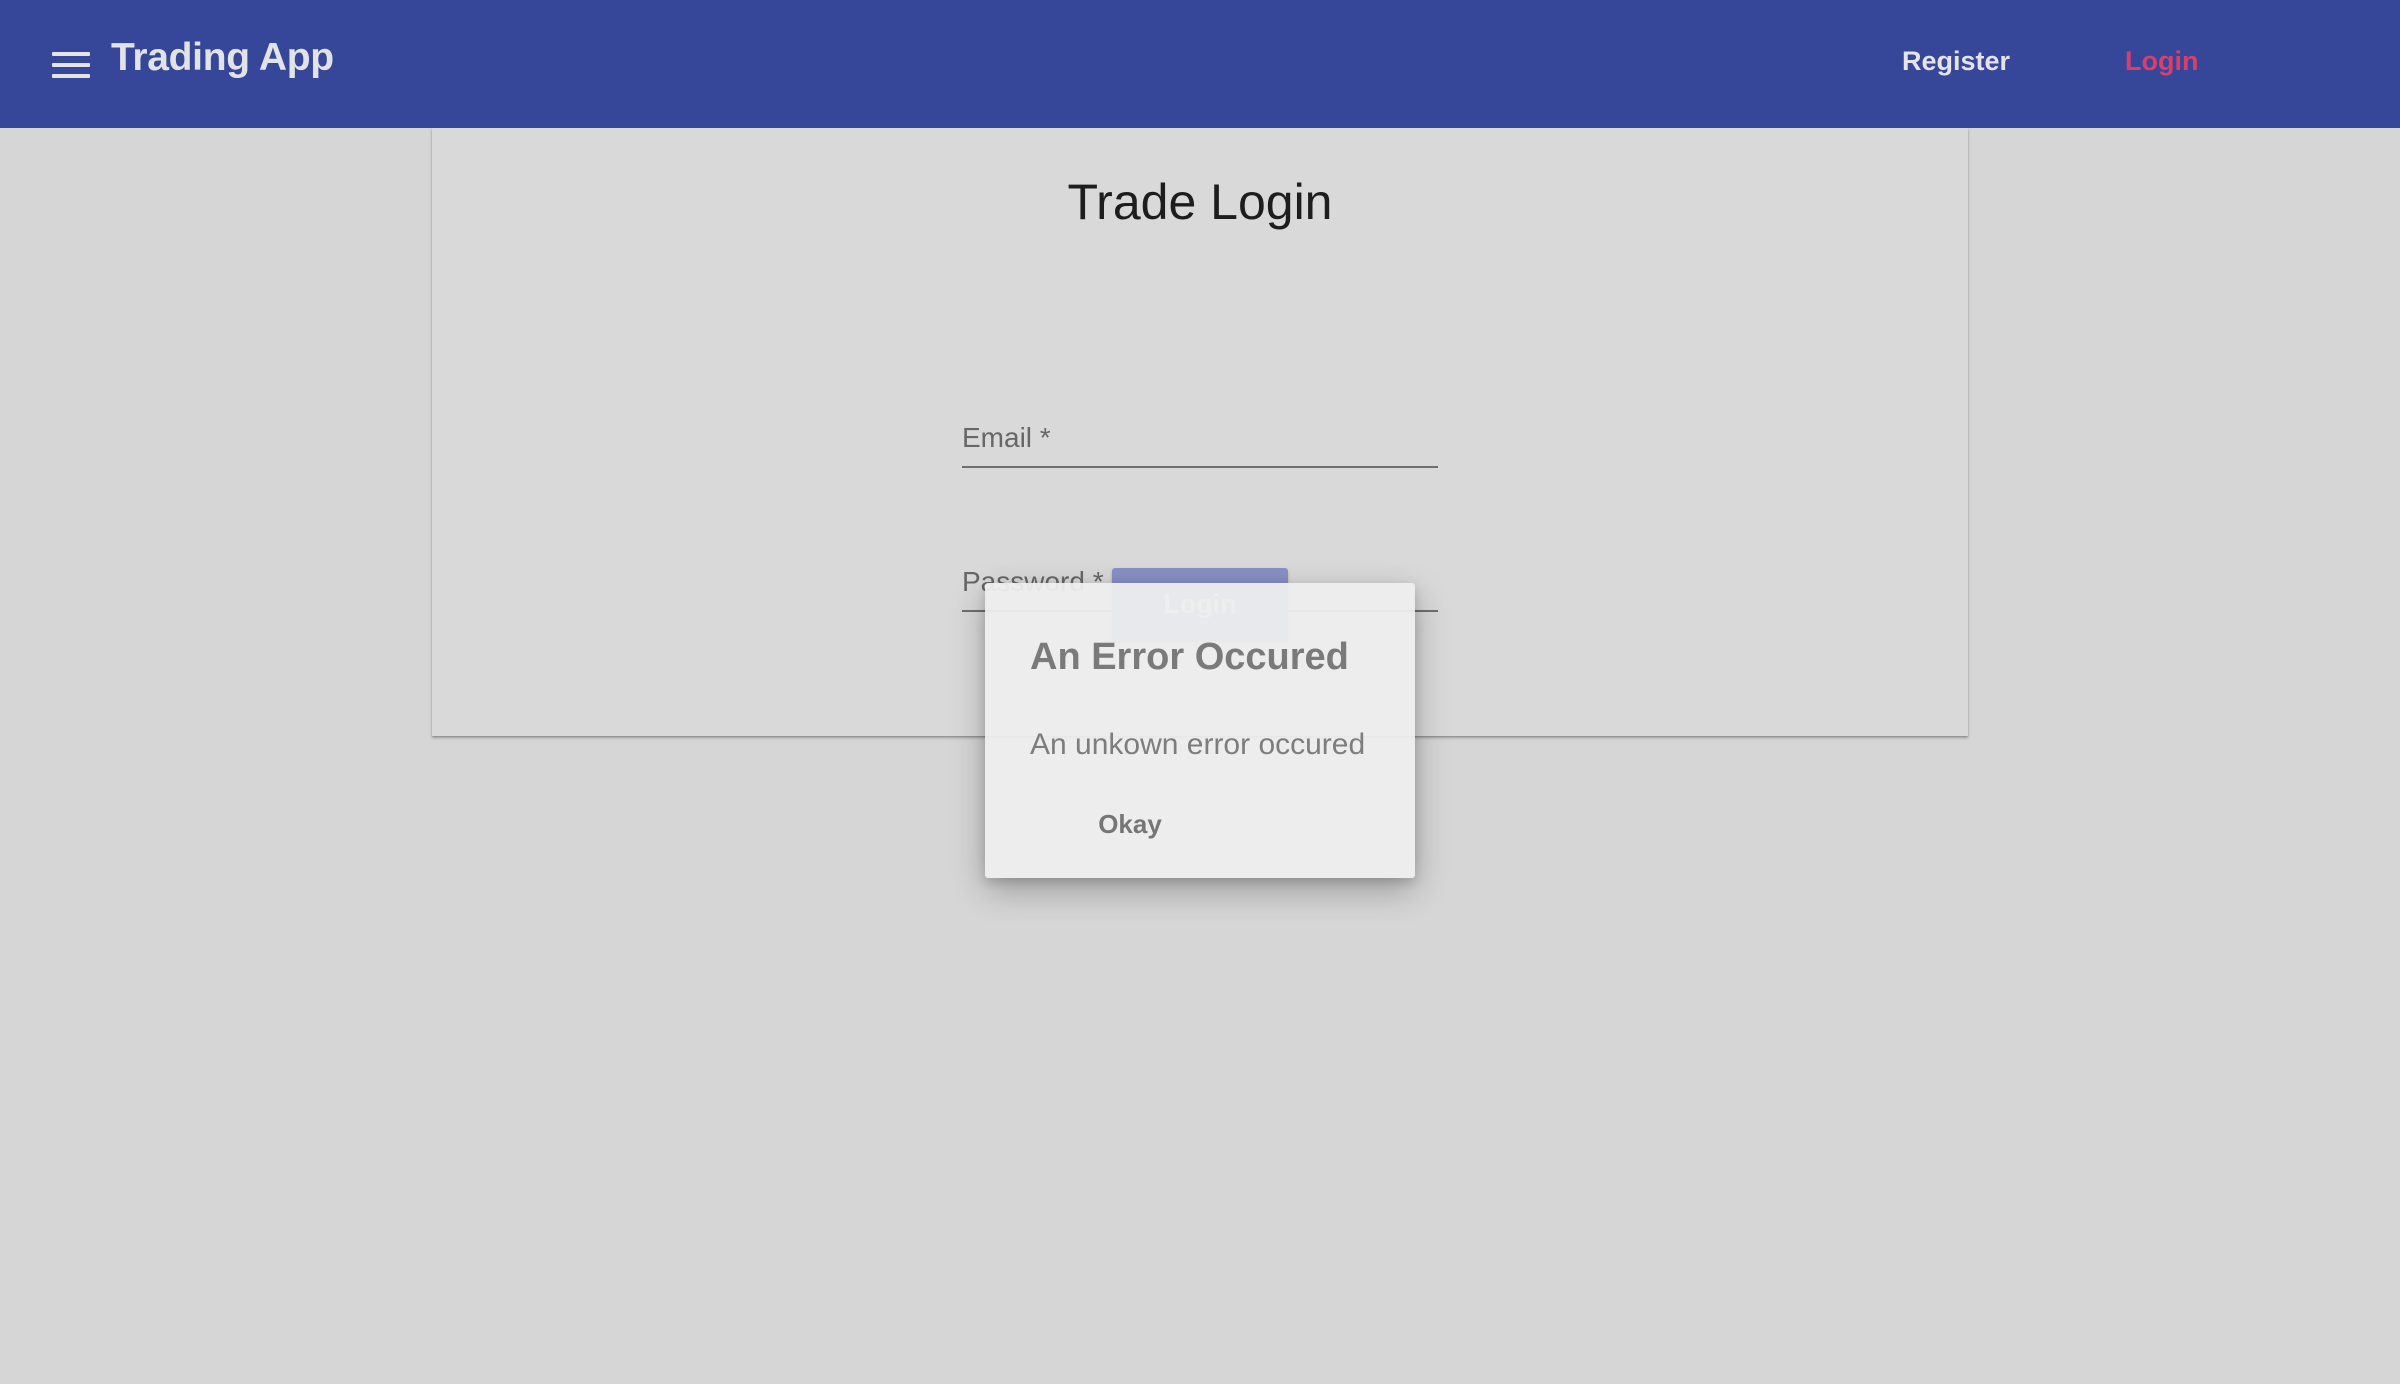 This screenshot has height=1384, width=2400. Describe the element at coordinates (1956, 61) in the screenshot. I see `register-link: Register` at that location.